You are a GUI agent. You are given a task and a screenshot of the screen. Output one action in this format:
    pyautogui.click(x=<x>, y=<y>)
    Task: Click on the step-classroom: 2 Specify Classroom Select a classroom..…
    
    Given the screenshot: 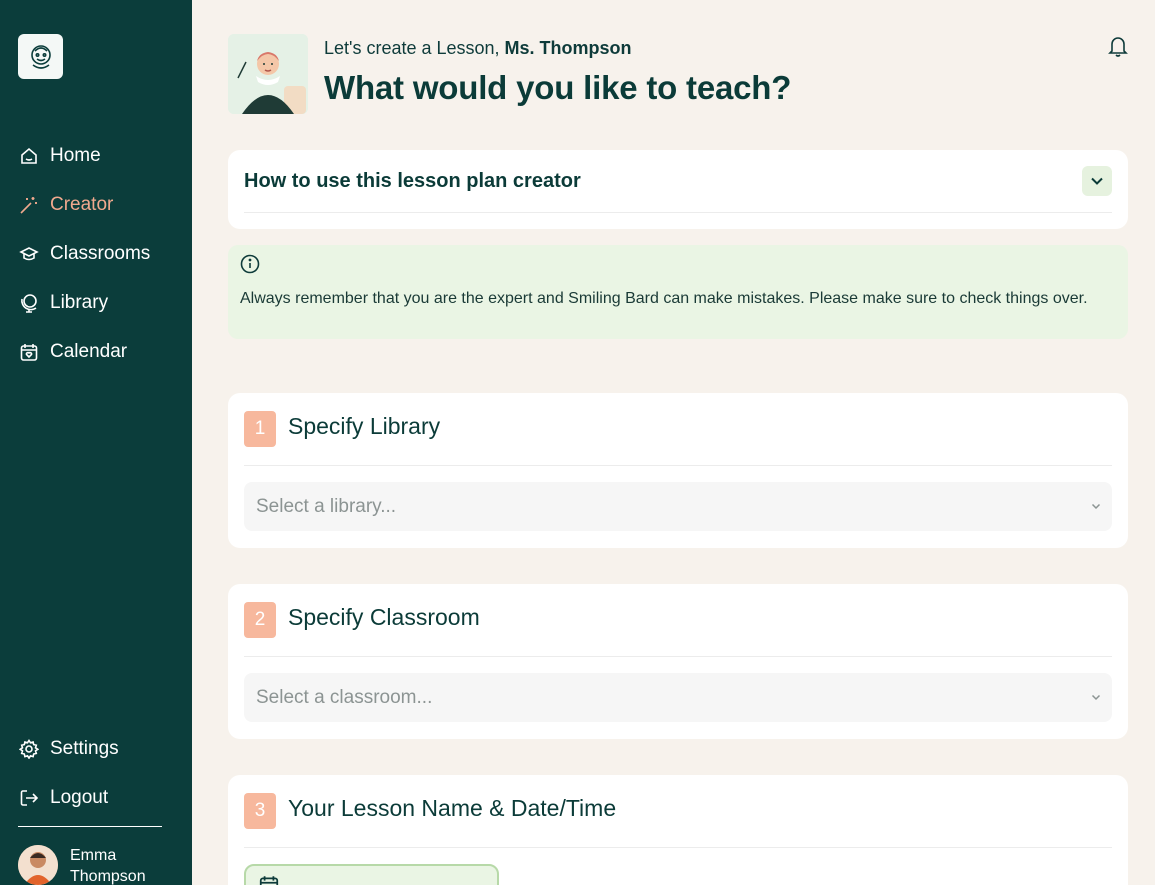 What is the action you would take?
    pyautogui.click(x=678, y=661)
    